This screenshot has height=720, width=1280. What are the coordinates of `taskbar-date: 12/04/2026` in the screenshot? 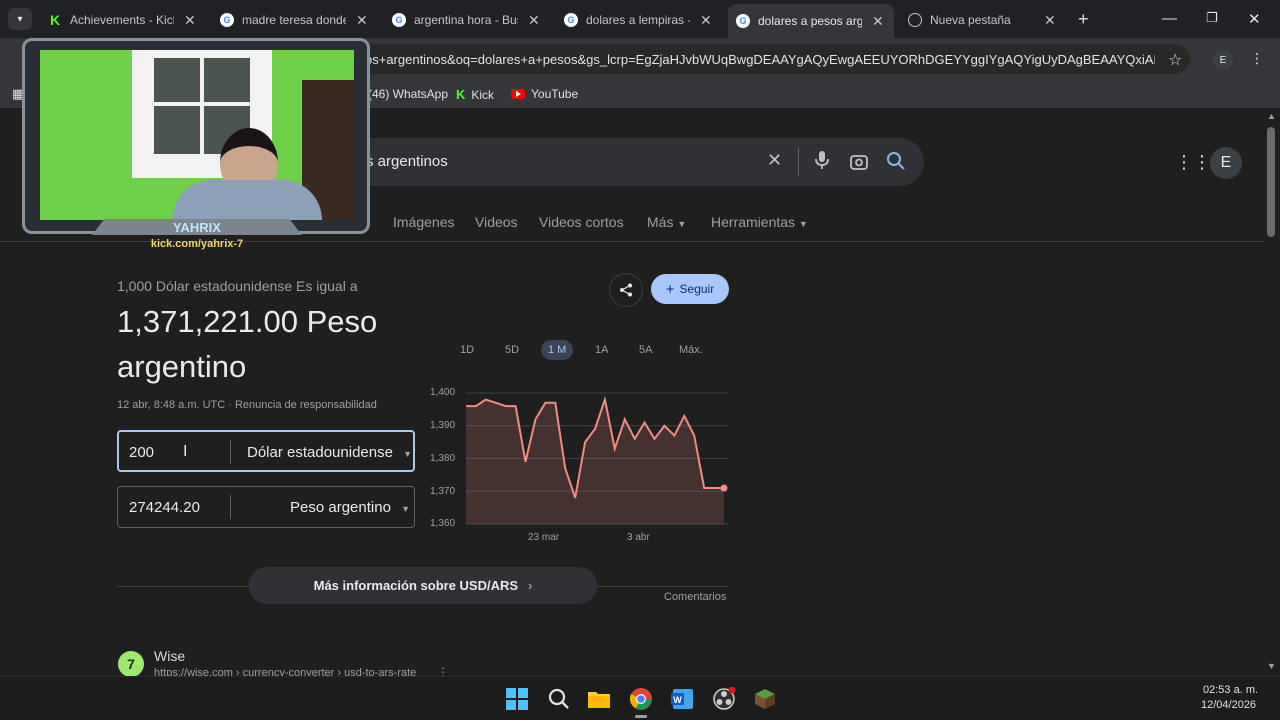 It's located at (1228, 705).